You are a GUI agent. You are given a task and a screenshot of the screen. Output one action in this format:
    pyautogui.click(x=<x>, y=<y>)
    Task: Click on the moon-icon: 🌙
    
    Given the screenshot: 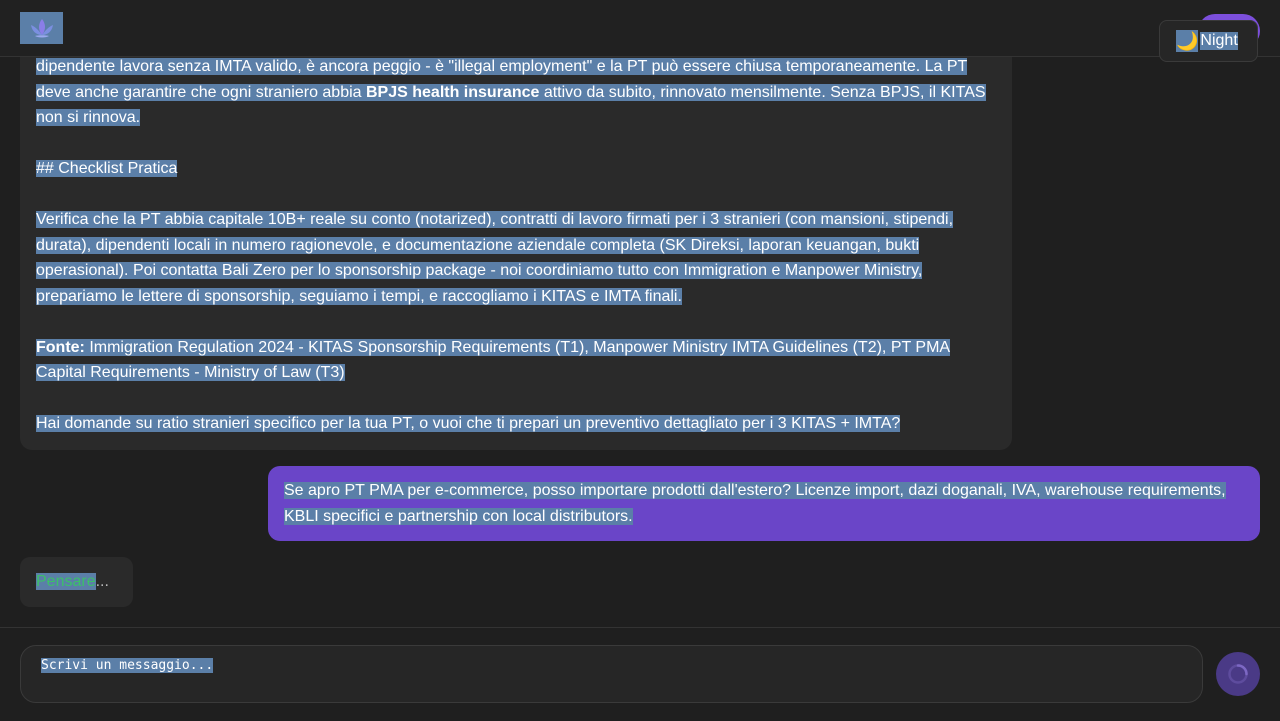 What is the action you would take?
    pyautogui.click(x=1187, y=41)
    